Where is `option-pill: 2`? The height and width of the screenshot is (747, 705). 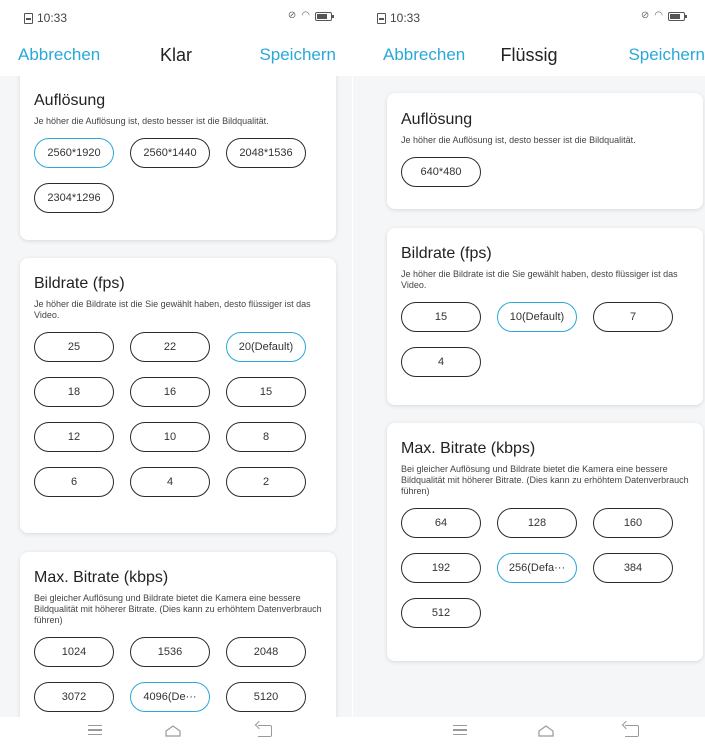
option-pill: 2 is located at coordinates (266, 482).